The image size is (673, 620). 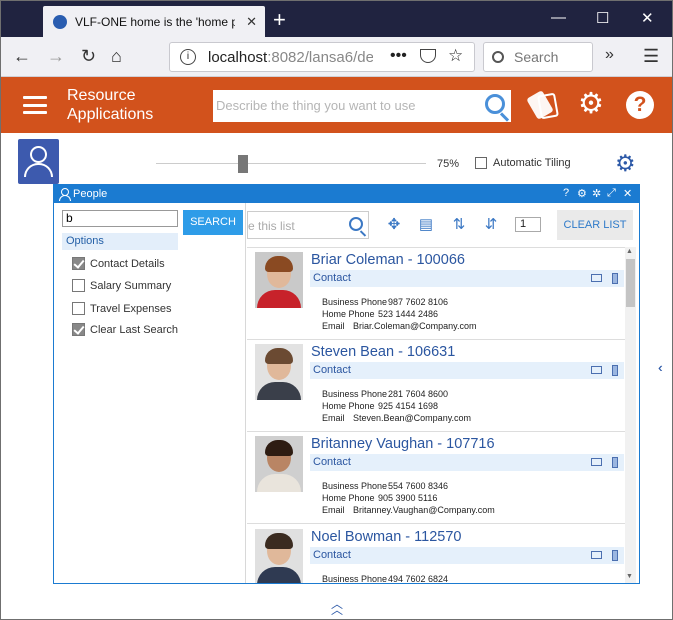 What do you see at coordinates (380, 498) in the screenshot?
I see `home-phone: Home Phone 905 3900 5116` at bounding box center [380, 498].